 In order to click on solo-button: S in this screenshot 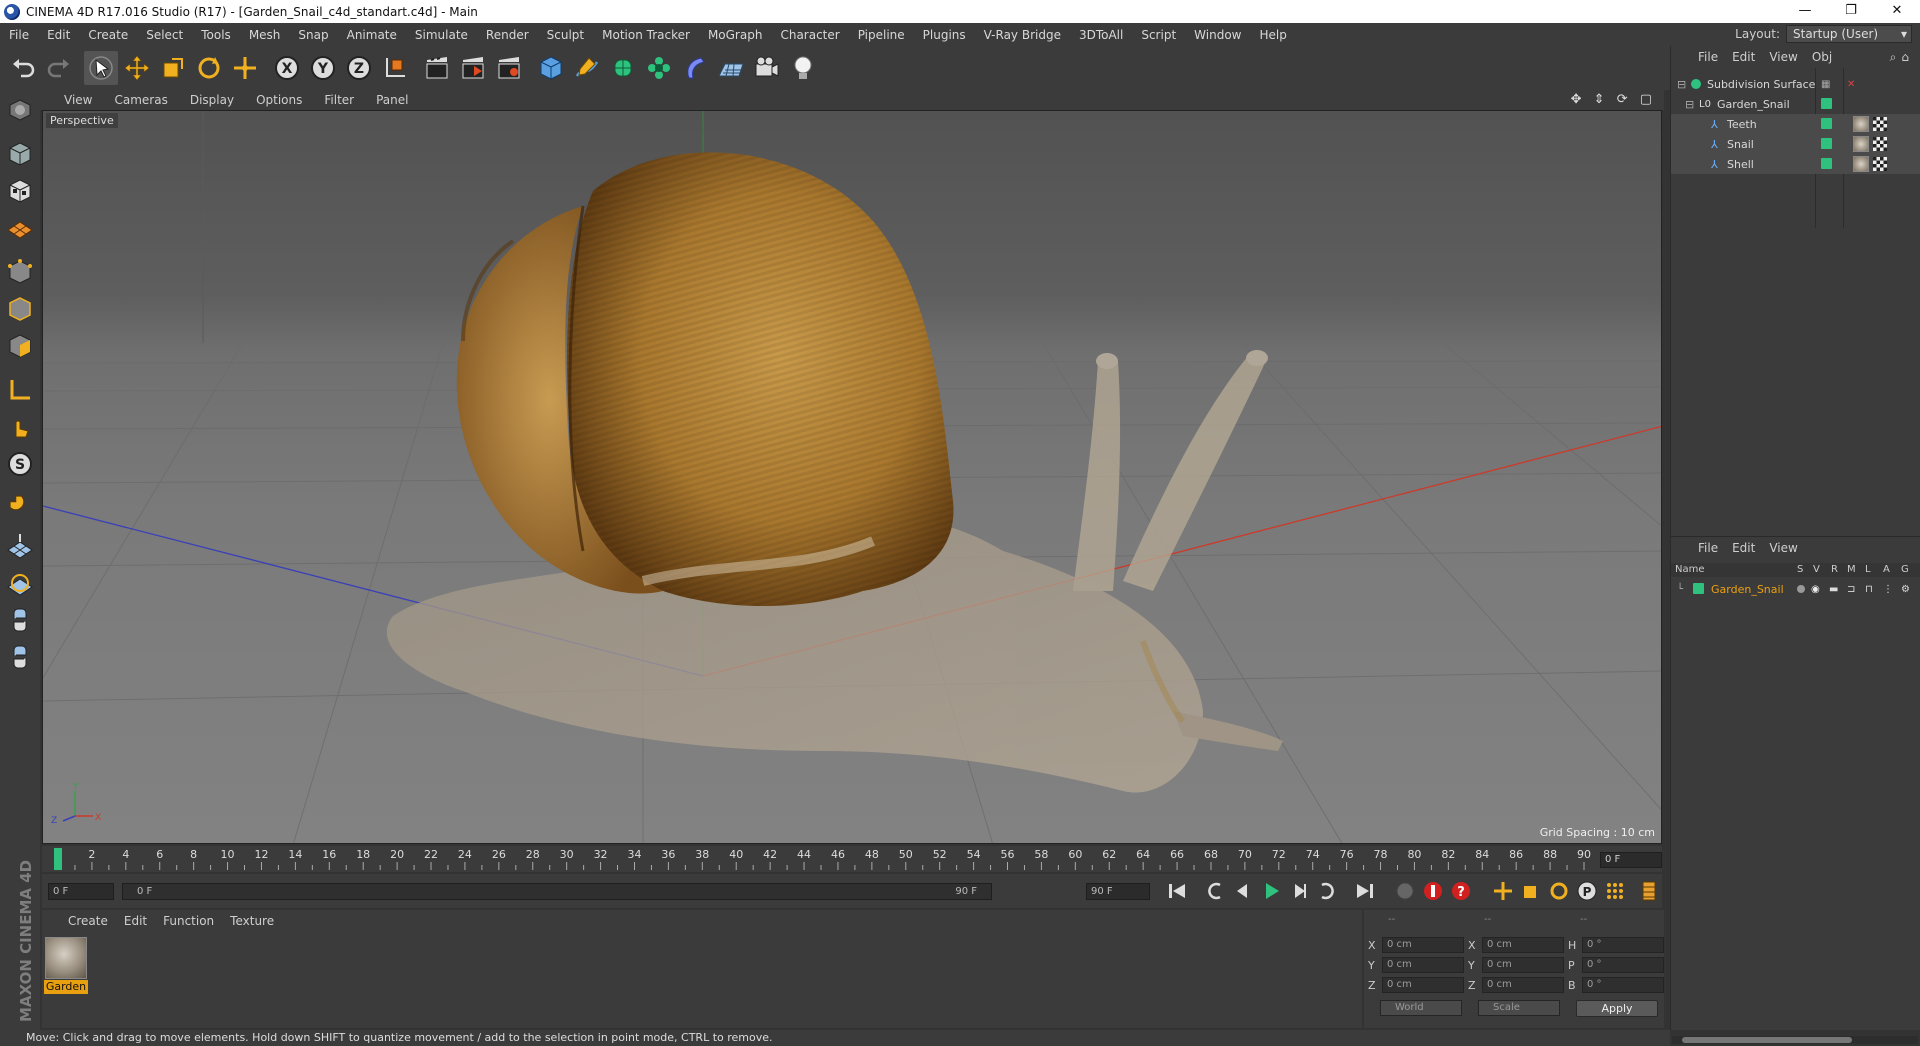, I will do `click(20, 464)`.